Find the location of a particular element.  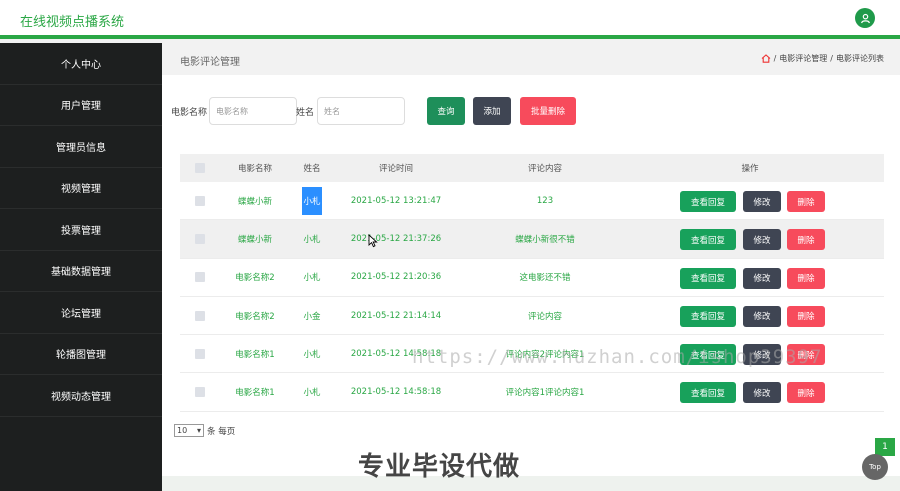

pagination: 10 ▾ 条 每页 is located at coordinates (204, 430).